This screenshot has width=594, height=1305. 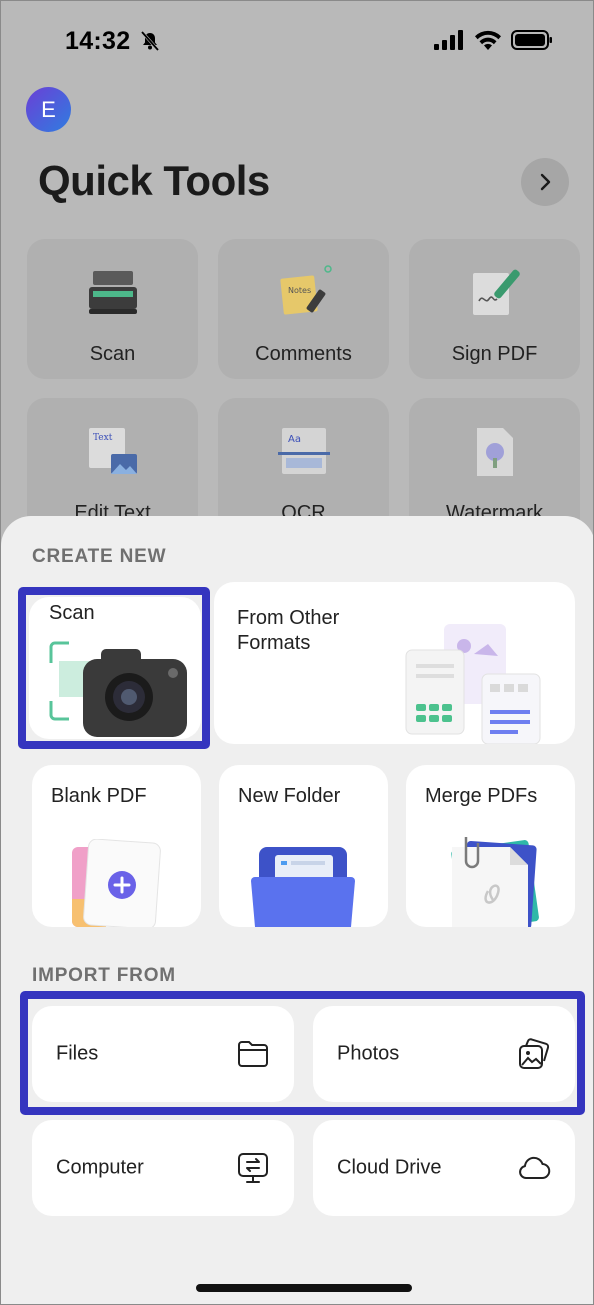 What do you see at coordinates (150, 41) in the screenshot?
I see `bell-muted-icon` at bounding box center [150, 41].